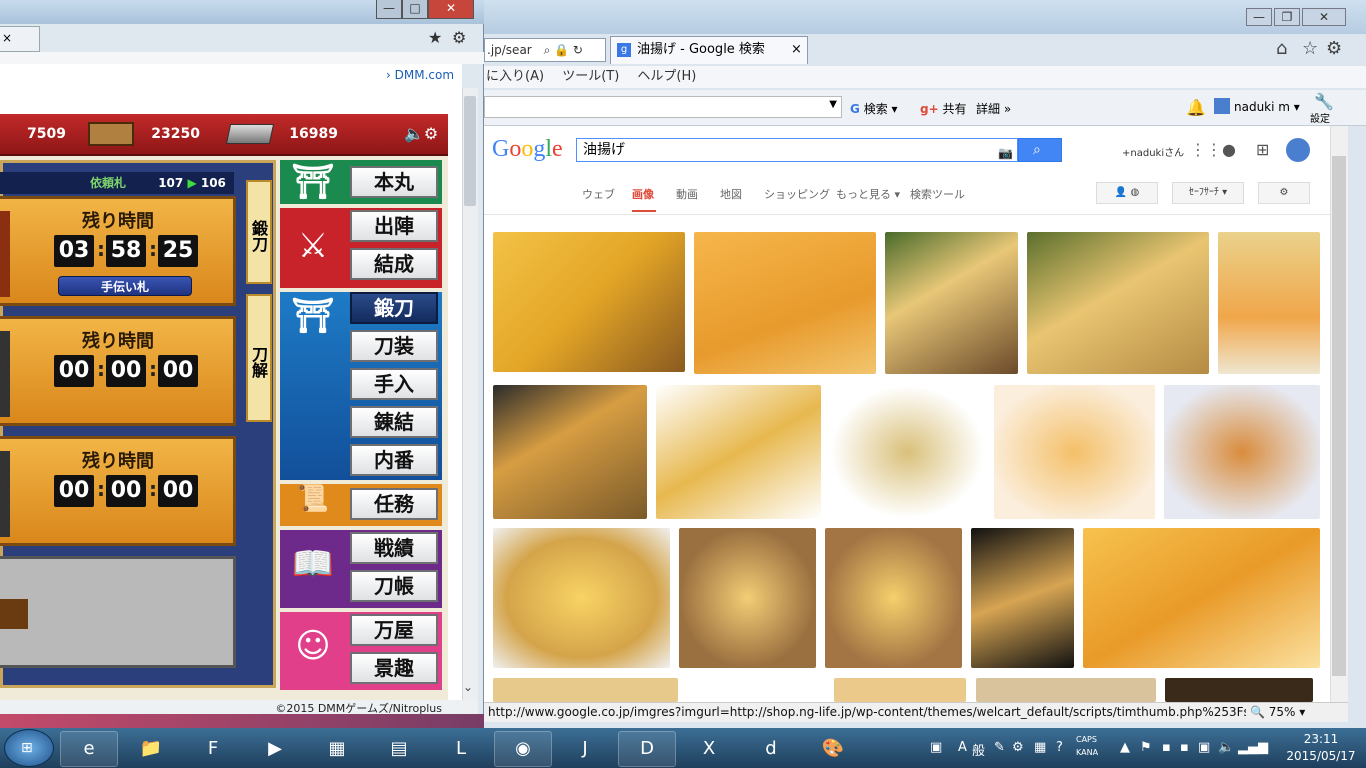 The height and width of the screenshot is (768, 1366). Describe the element at coordinates (259, 232) in the screenshot. I see `tab-forge: 鍛刀` at that location.